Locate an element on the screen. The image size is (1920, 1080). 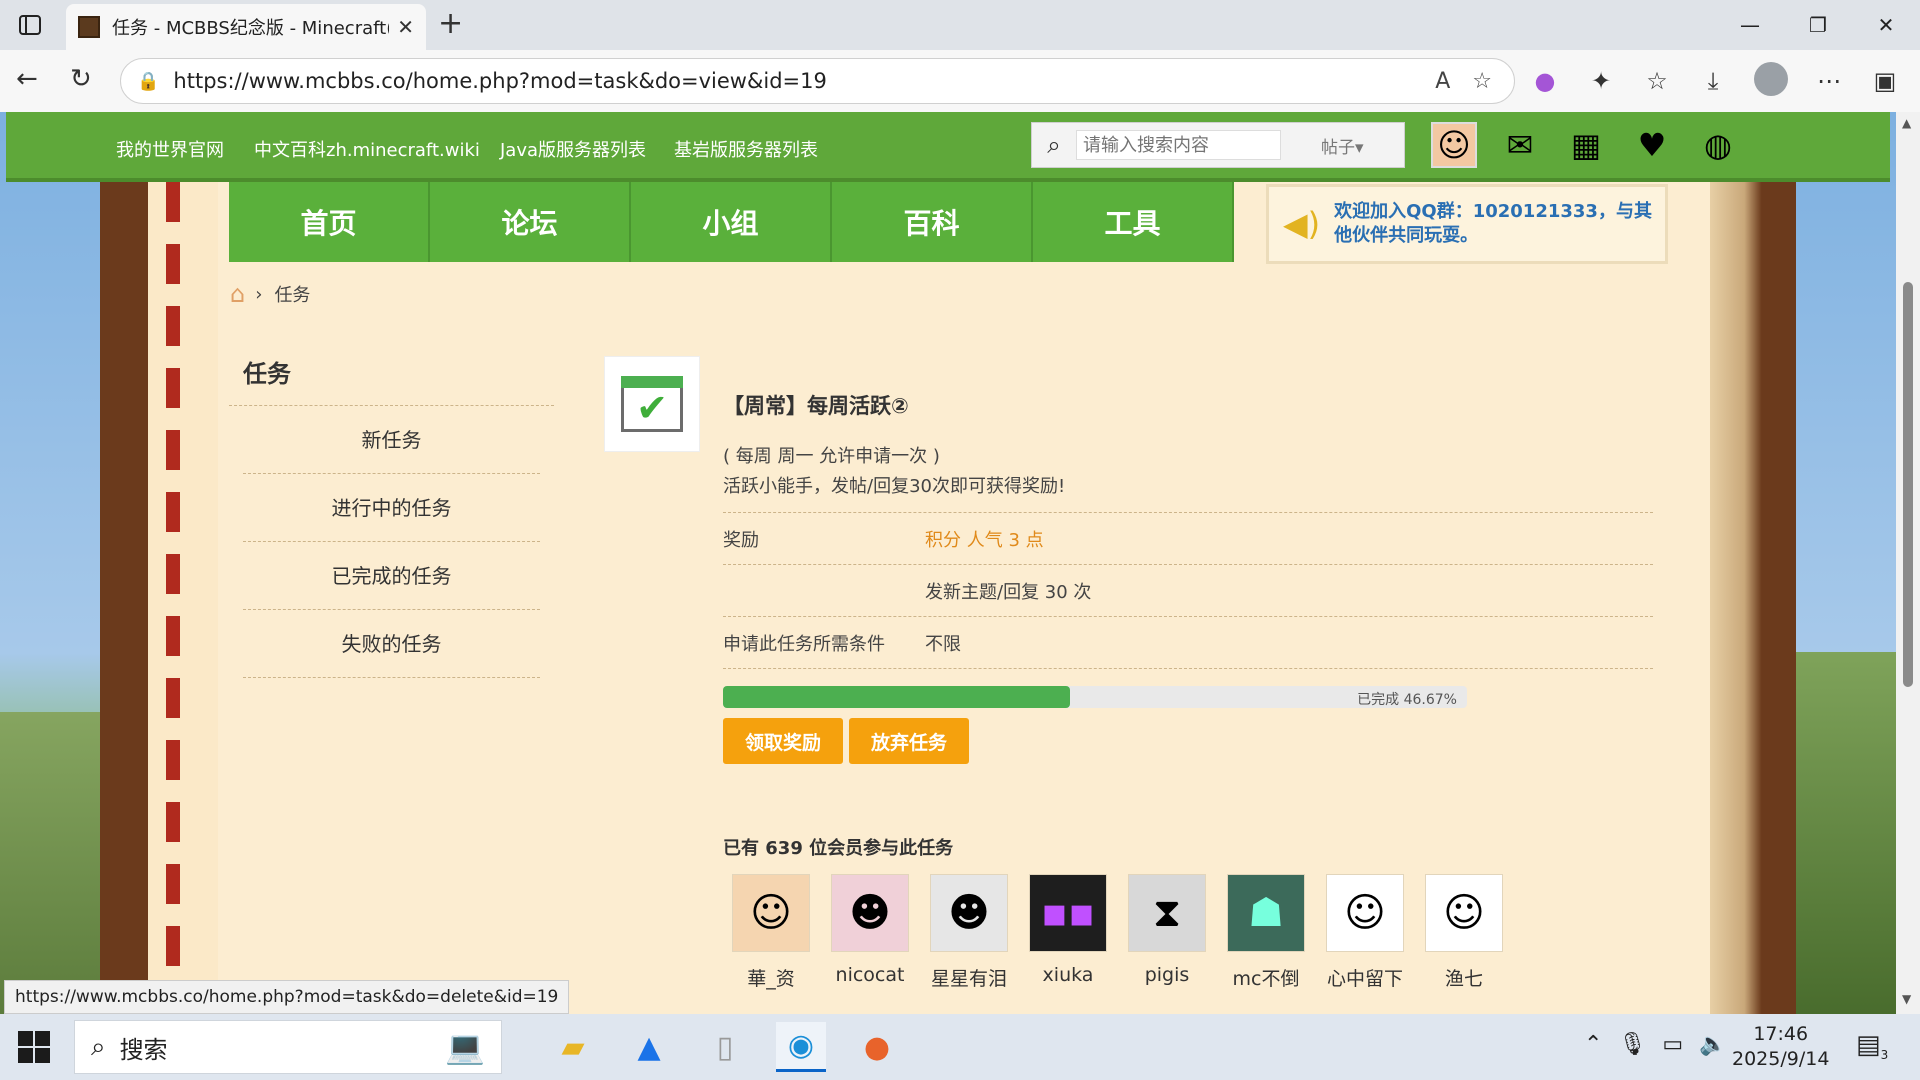
sidebar-item-in-progress: 进行中的任务 is located at coordinates (391, 508).